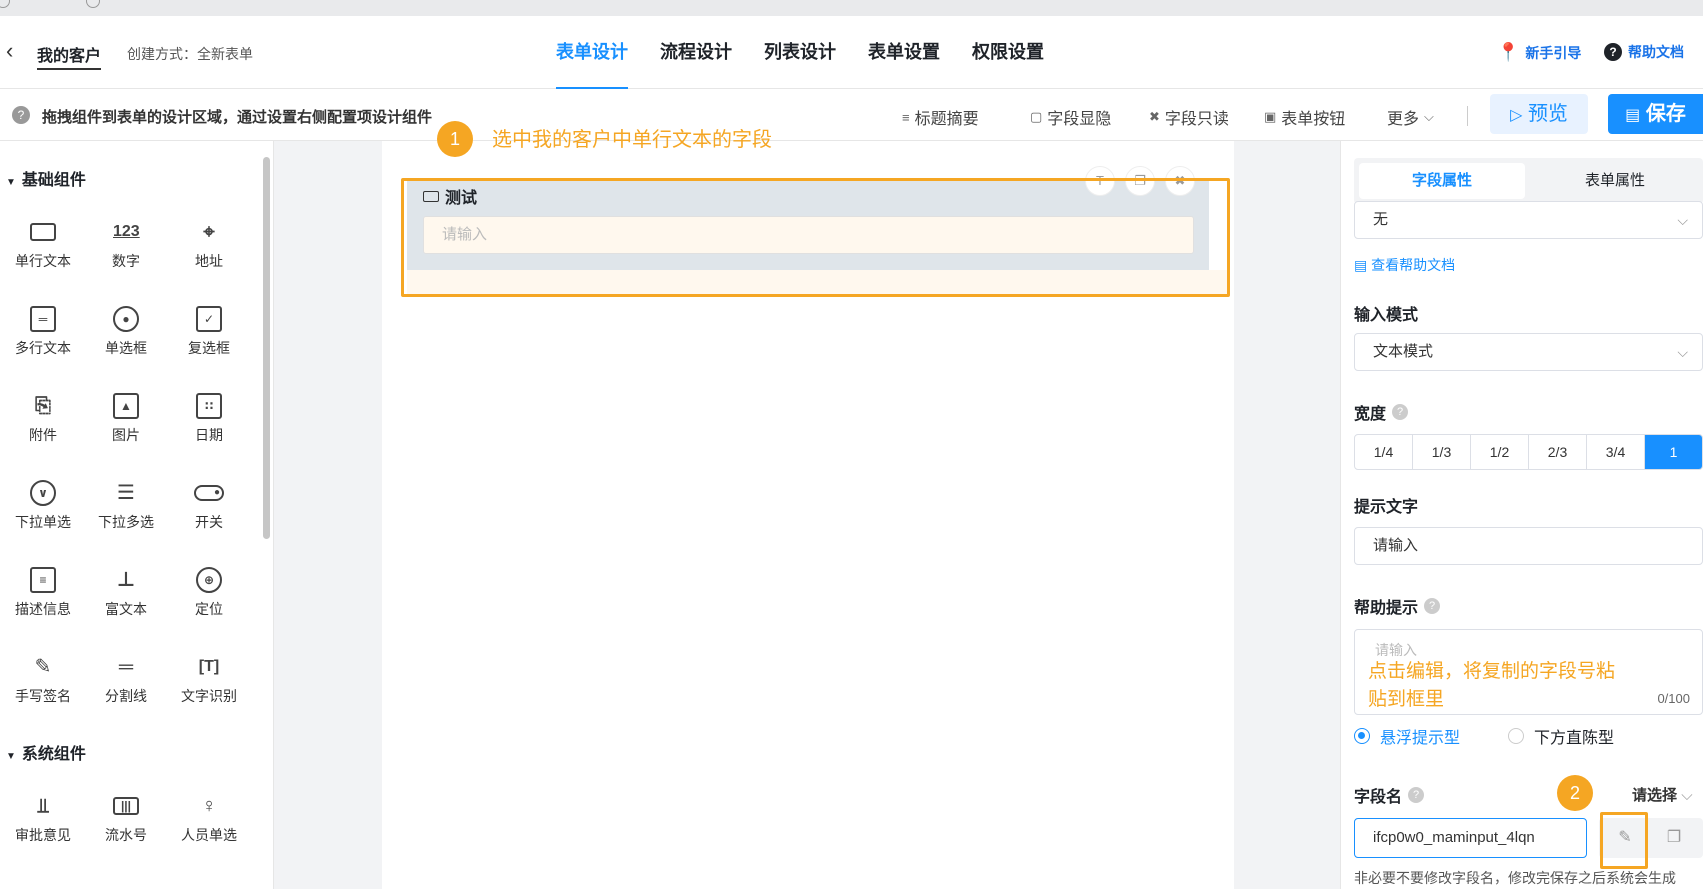  What do you see at coordinates (1656, 52) in the screenshot?
I see `help-doc-label: 帮助文档` at bounding box center [1656, 52].